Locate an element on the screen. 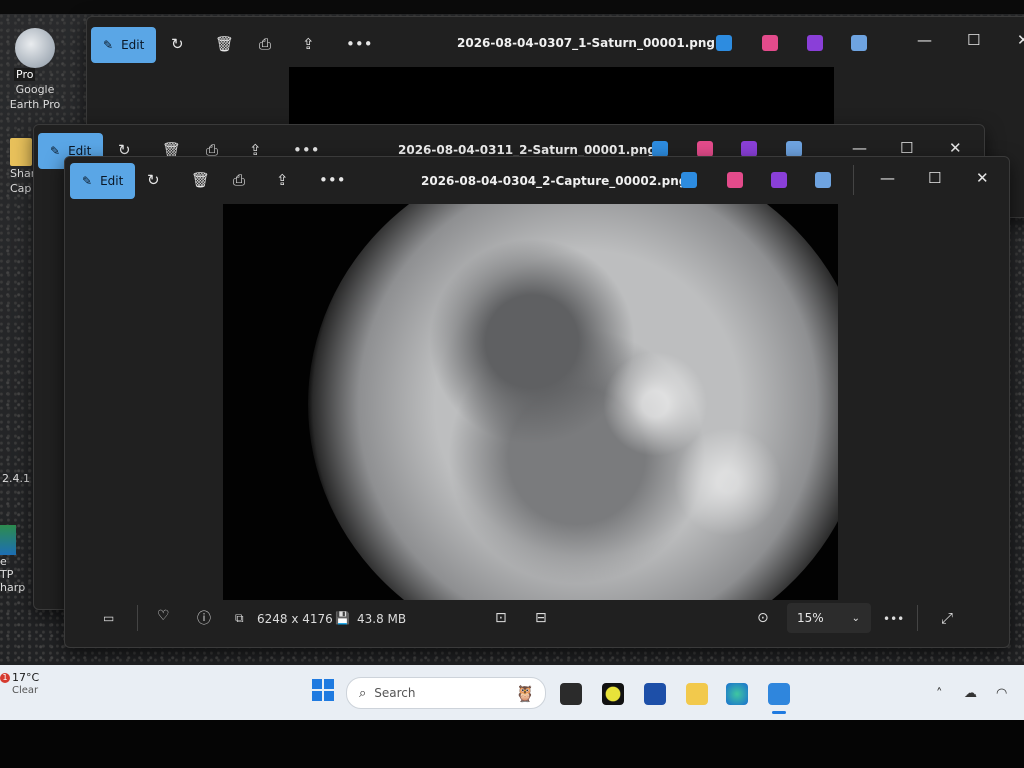 The height and width of the screenshot is (768, 1024). chevron-up-icon: ˄ is located at coordinates (939, 694).